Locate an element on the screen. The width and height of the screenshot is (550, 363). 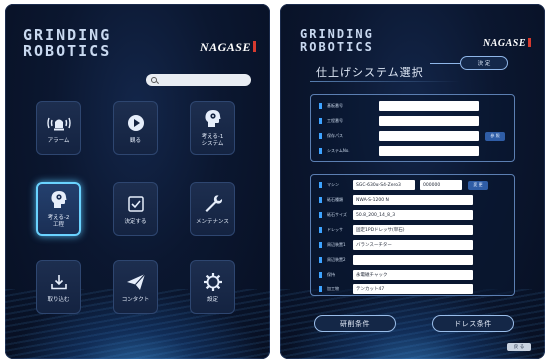
field-label: 周辺装置1 is located at coordinates (336, 244).